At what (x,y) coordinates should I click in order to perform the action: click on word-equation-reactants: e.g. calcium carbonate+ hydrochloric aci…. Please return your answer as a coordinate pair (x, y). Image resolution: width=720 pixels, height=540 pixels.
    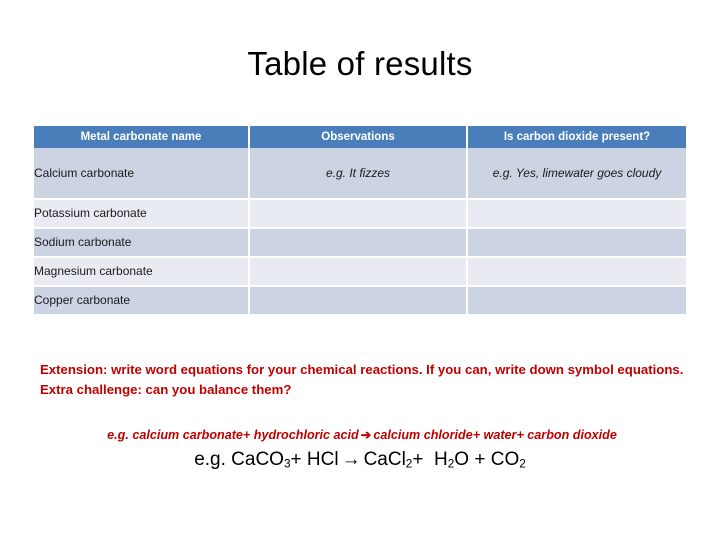
    Looking at the image, I should click on (233, 435).